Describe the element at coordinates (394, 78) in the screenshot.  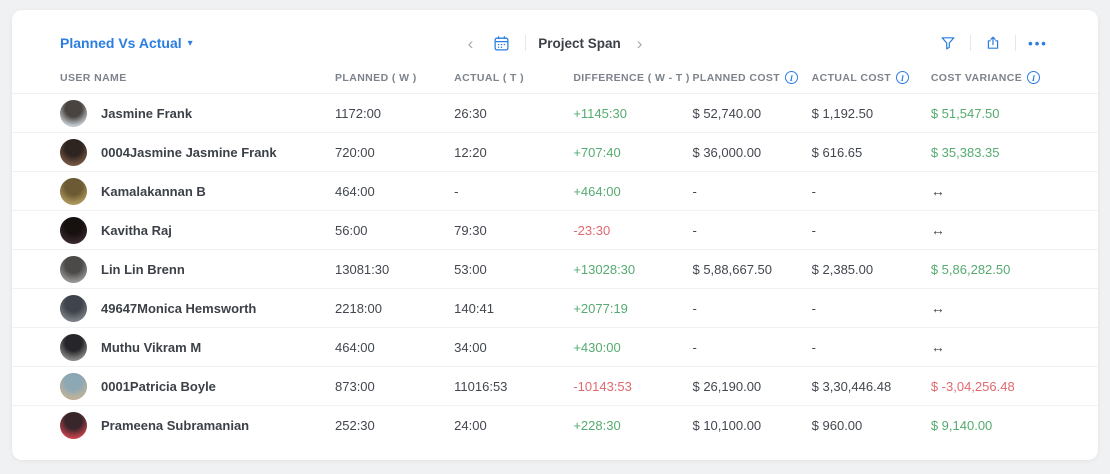
I see `column-header-planned: PLANNED ( W )` at that location.